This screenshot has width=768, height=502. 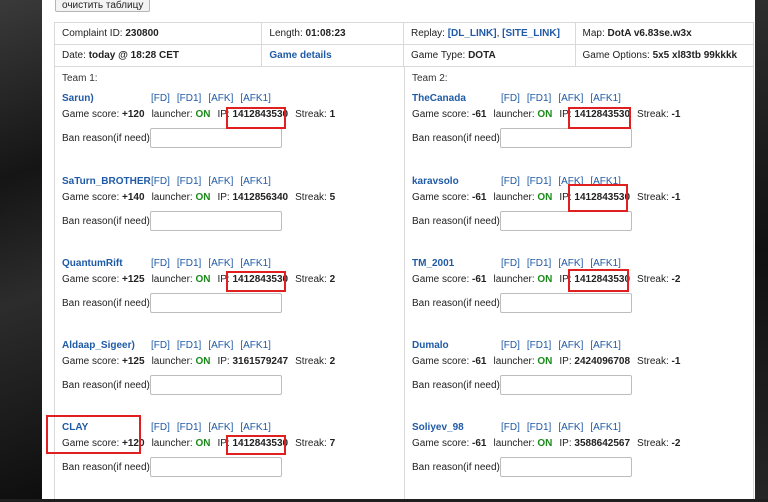 What do you see at coordinates (472, 33) in the screenshot?
I see `replay-dl-link: [DL_LINK]` at bounding box center [472, 33].